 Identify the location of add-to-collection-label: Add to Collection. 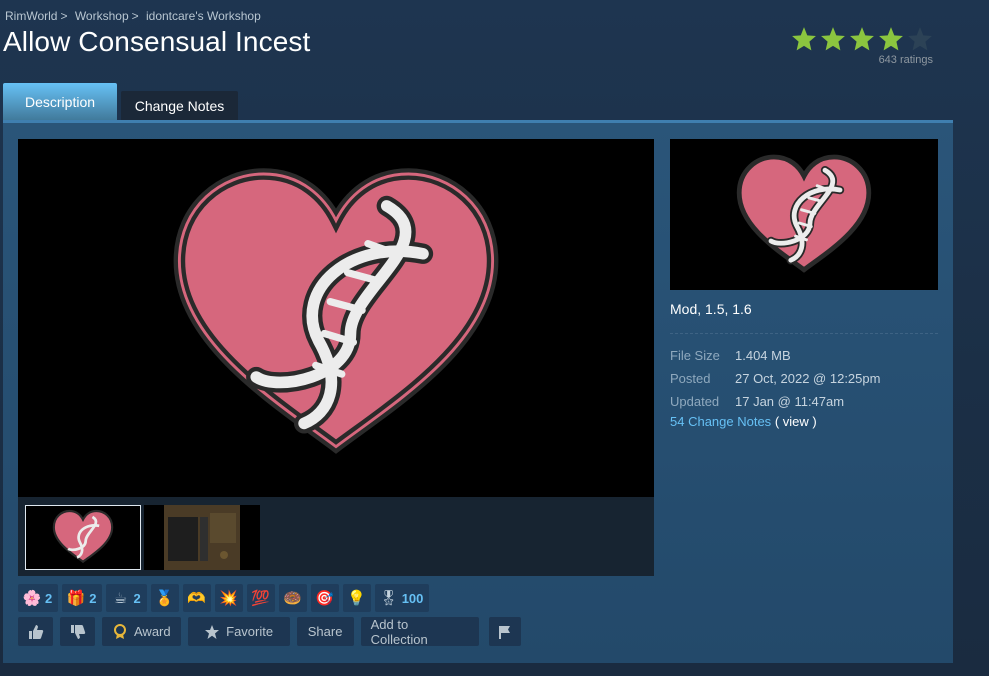
(399, 631).